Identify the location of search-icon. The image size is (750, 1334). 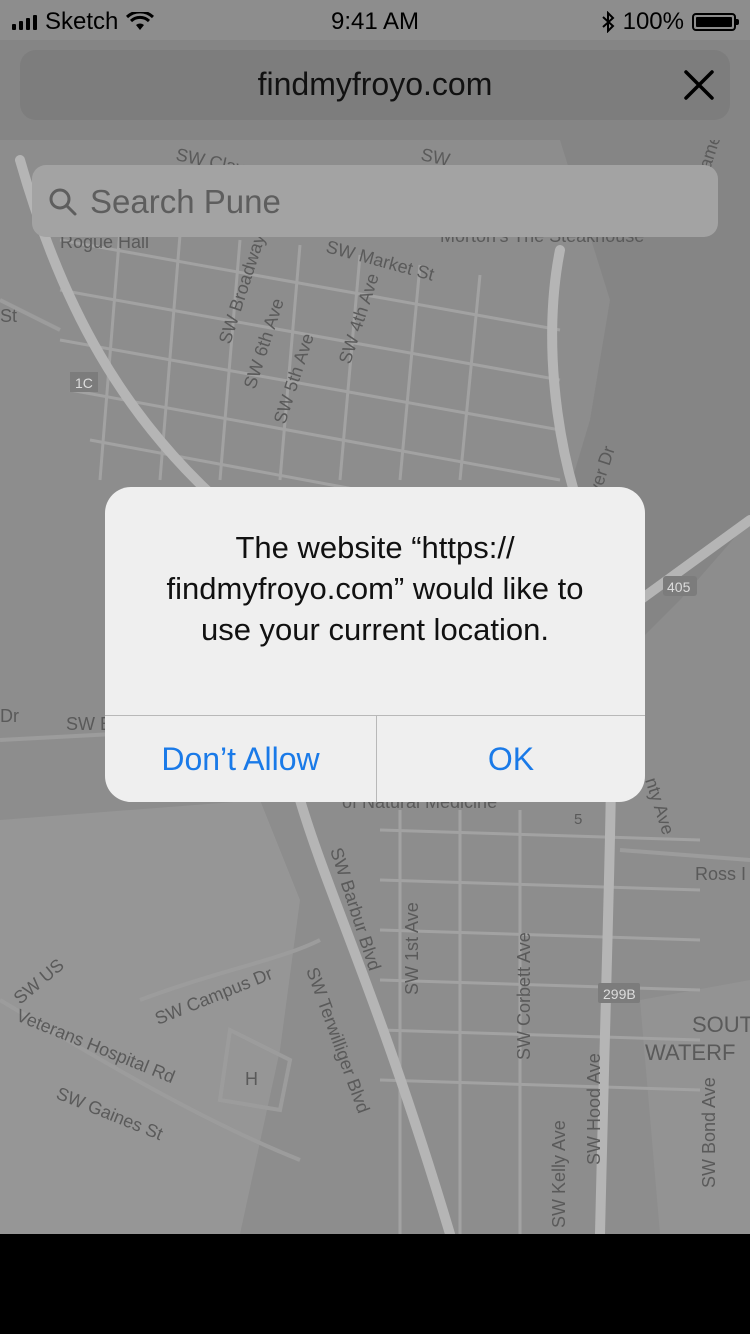
(63, 202).